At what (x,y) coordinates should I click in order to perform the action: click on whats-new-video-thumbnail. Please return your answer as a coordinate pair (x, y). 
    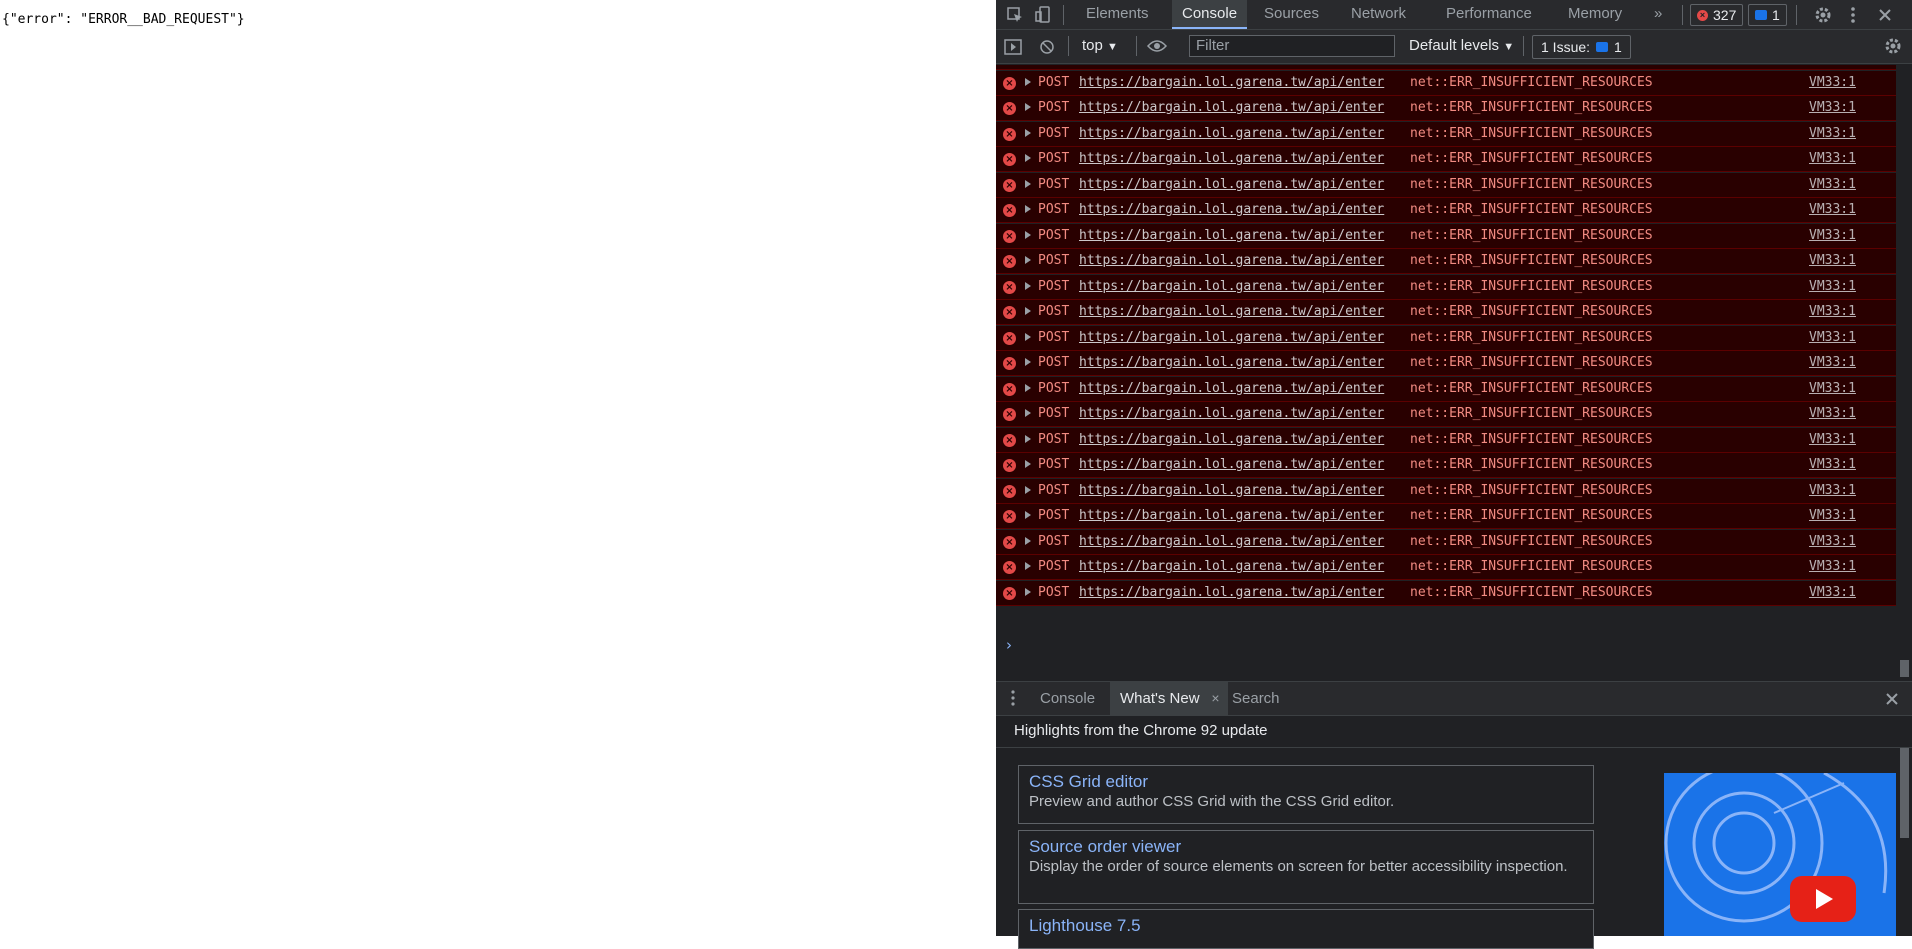
    Looking at the image, I should click on (1780, 854).